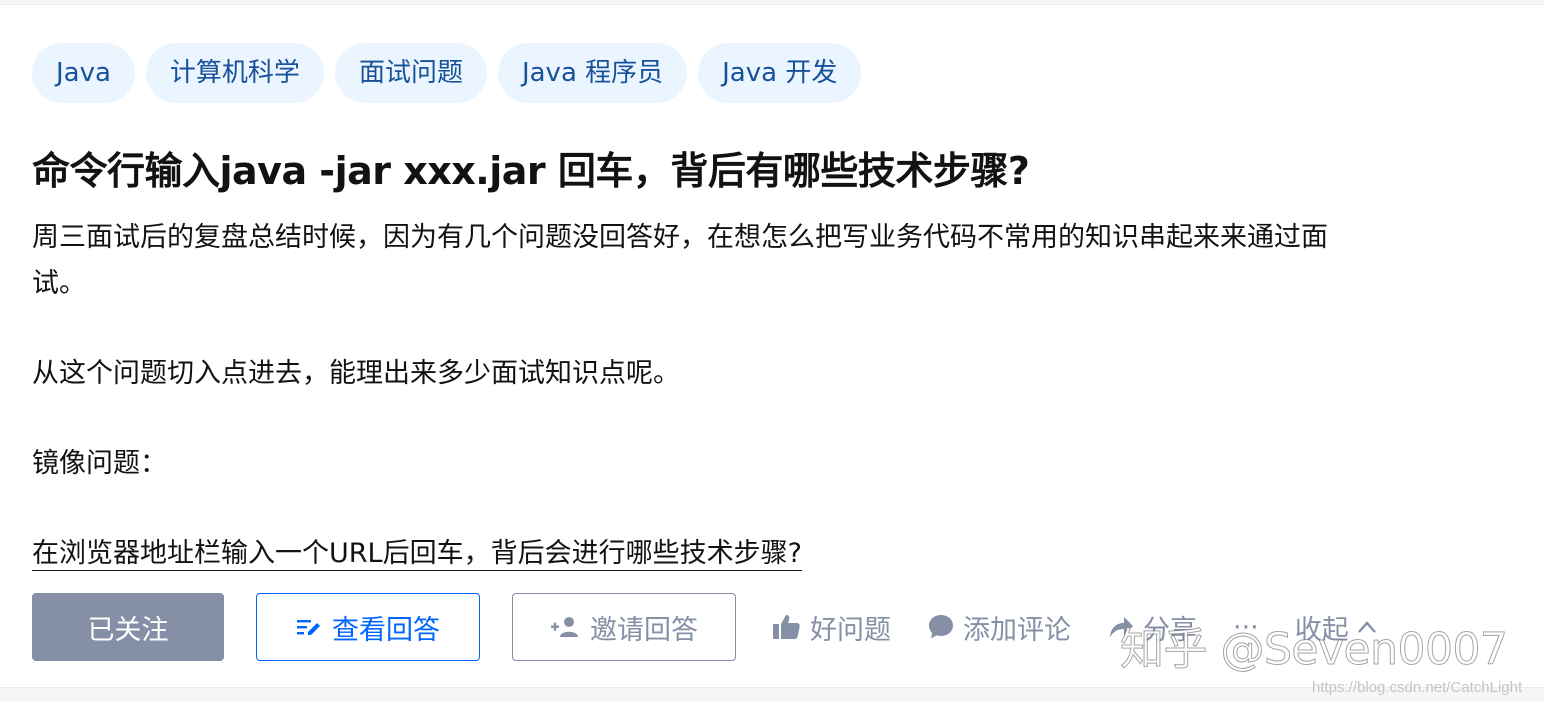 This screenshot has height=702, width=1544. I want to click on url-watermark: https://blog.csdn.net/CatchLight, so click(1417, 687).